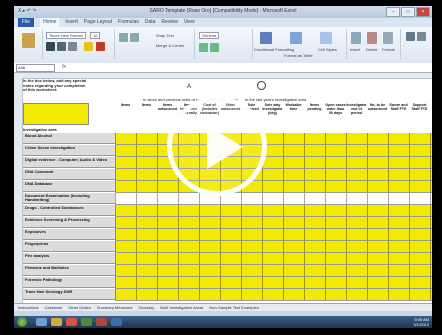 The height and width of the screenshot is (335, 442). What do you see at coordinates (69, 222) in the screenshot?
I see `row-label: Evidence Screening & Processing` at bounding box center [69, 222].